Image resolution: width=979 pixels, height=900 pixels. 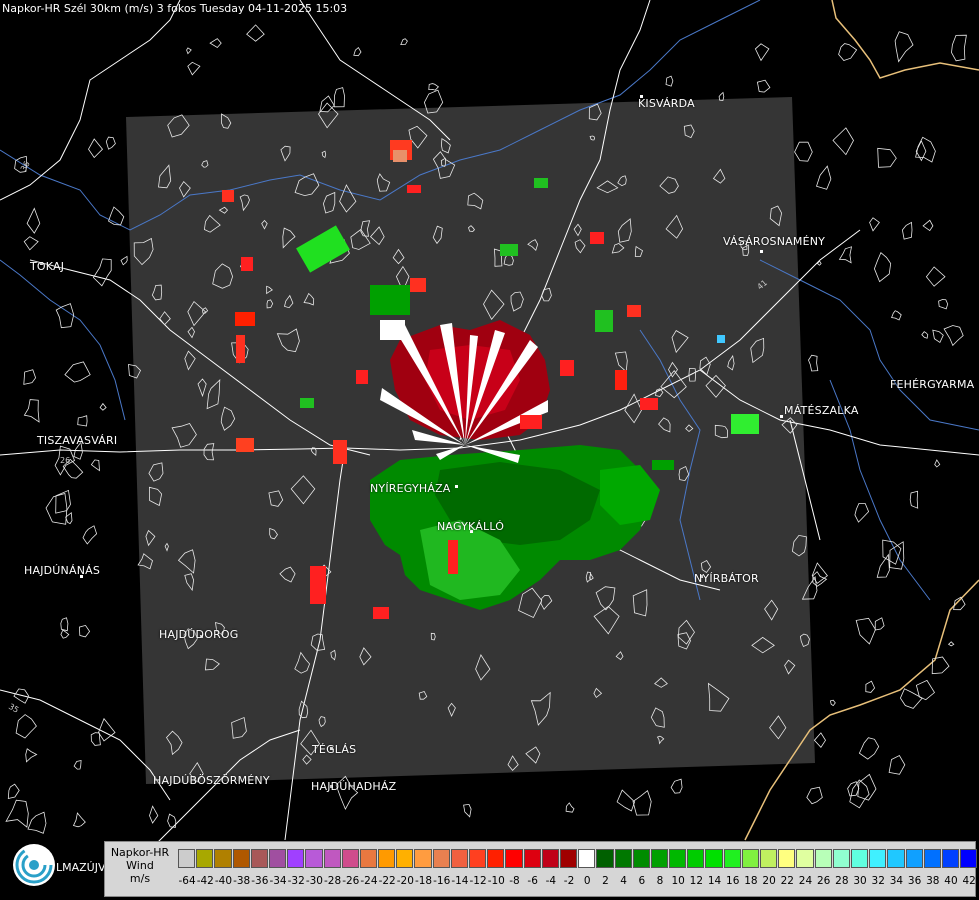 What do you see at coordinates (296, 881) in the screenshot?
I see `legend-tick-label: -32` at bounding box center [296, 881].